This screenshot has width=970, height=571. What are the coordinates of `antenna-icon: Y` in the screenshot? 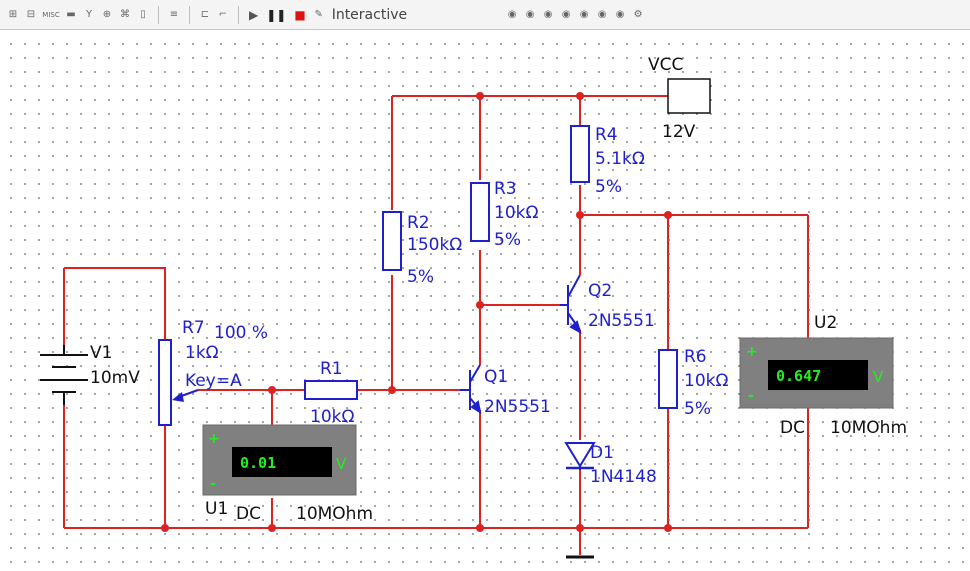 It's located at (89, 15).